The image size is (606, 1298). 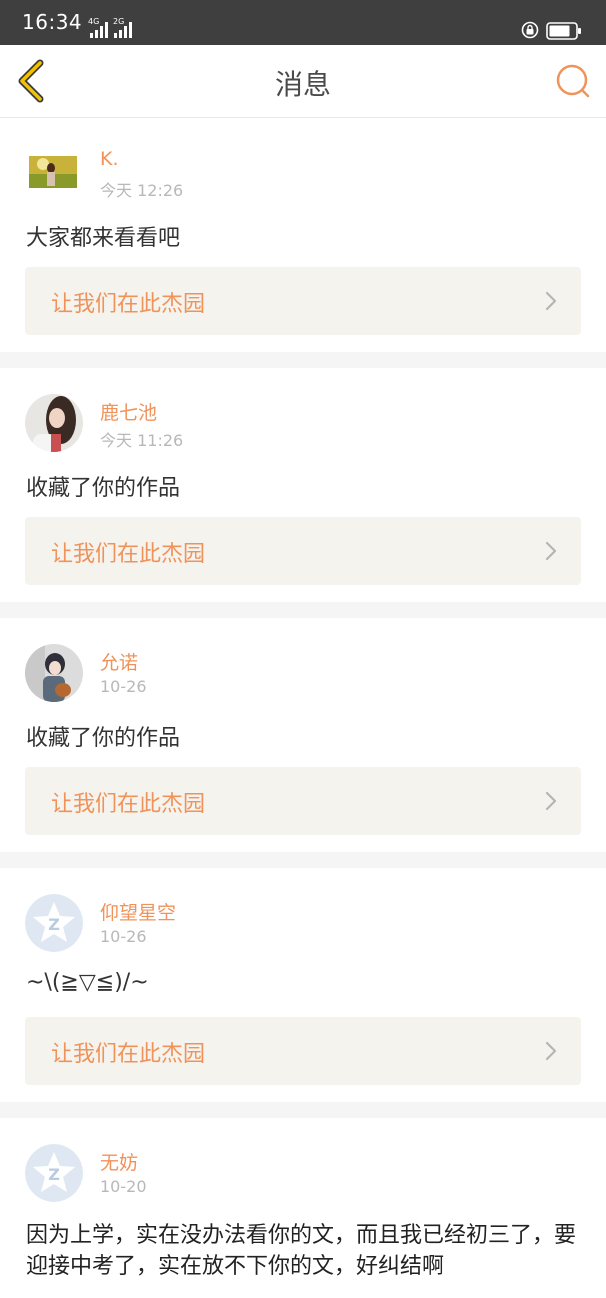 What do you see at coordinates (123, 1186) in the screenshot?
I see `message-time: 10-20` at bounding box center [123, 1186].